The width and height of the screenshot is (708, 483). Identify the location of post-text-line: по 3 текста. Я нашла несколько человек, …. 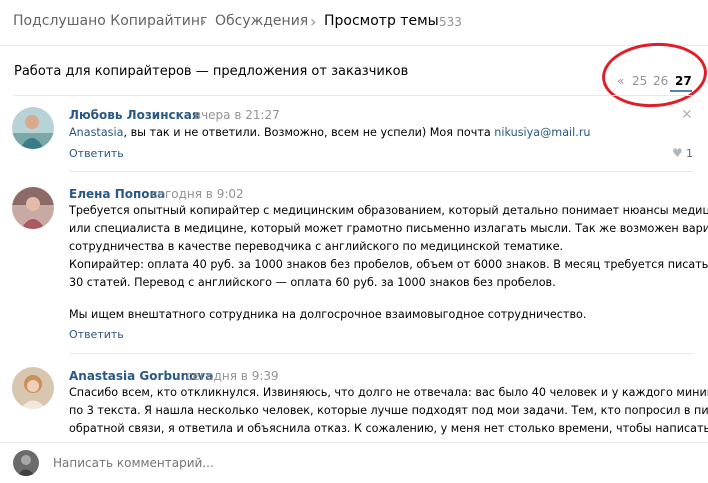
(388, 410).